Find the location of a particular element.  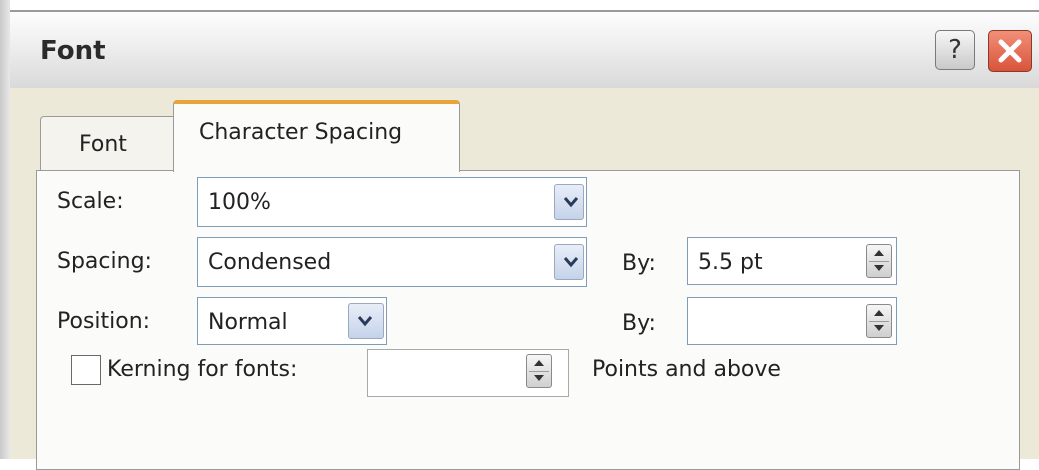

position-select: Normal is located at coordinates (292, 321).